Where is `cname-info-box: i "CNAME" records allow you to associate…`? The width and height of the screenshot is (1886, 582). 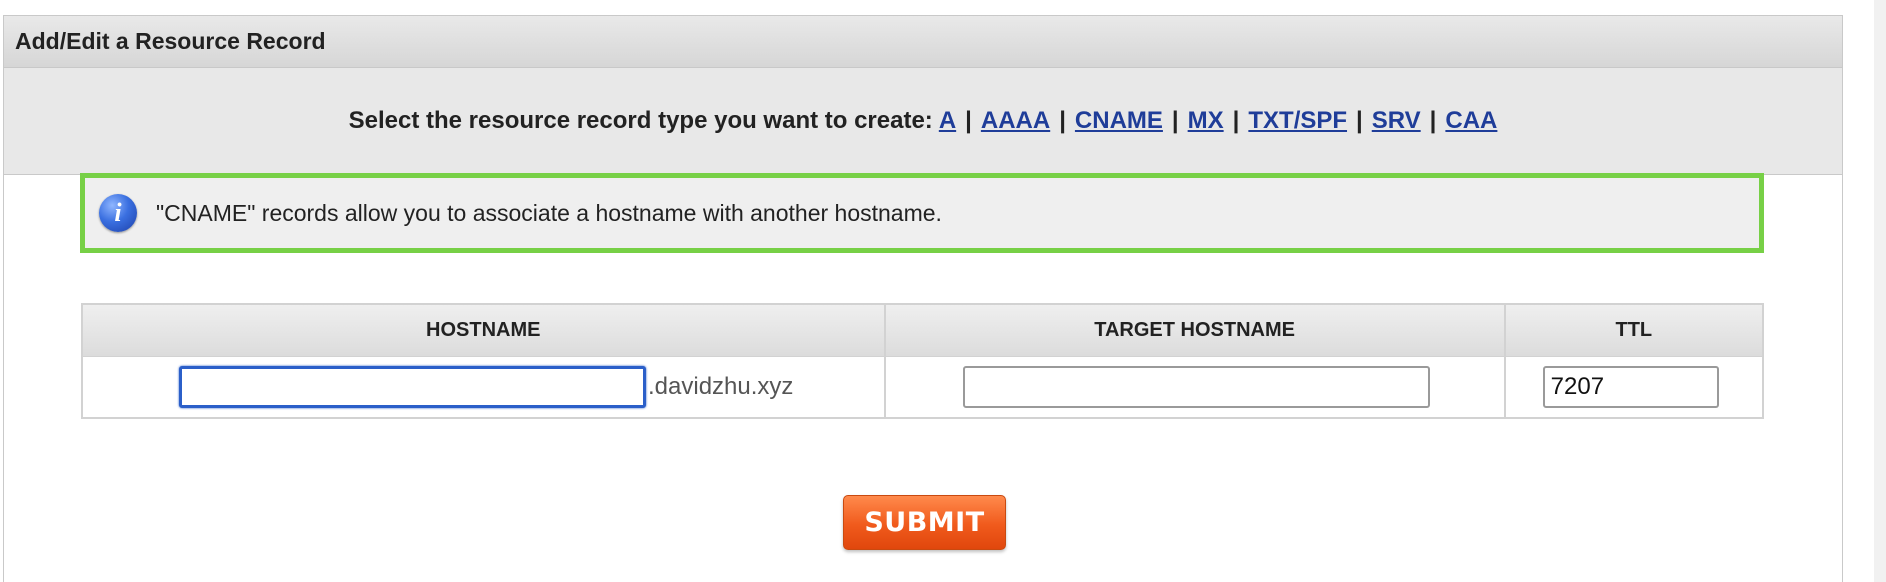 cname-info-box: i "CNAME" records allow you to associate… is located at coordinates (922, 213).